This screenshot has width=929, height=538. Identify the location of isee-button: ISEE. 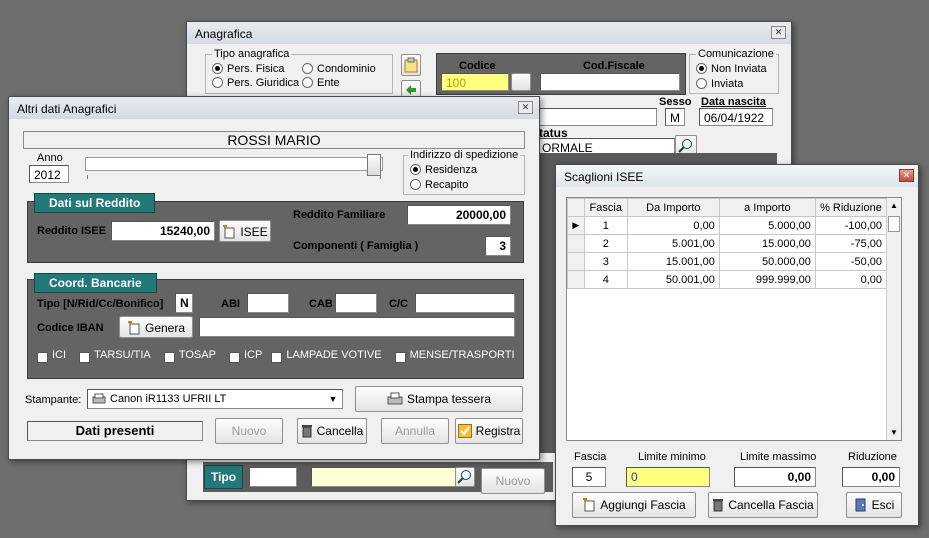
(245, 231).